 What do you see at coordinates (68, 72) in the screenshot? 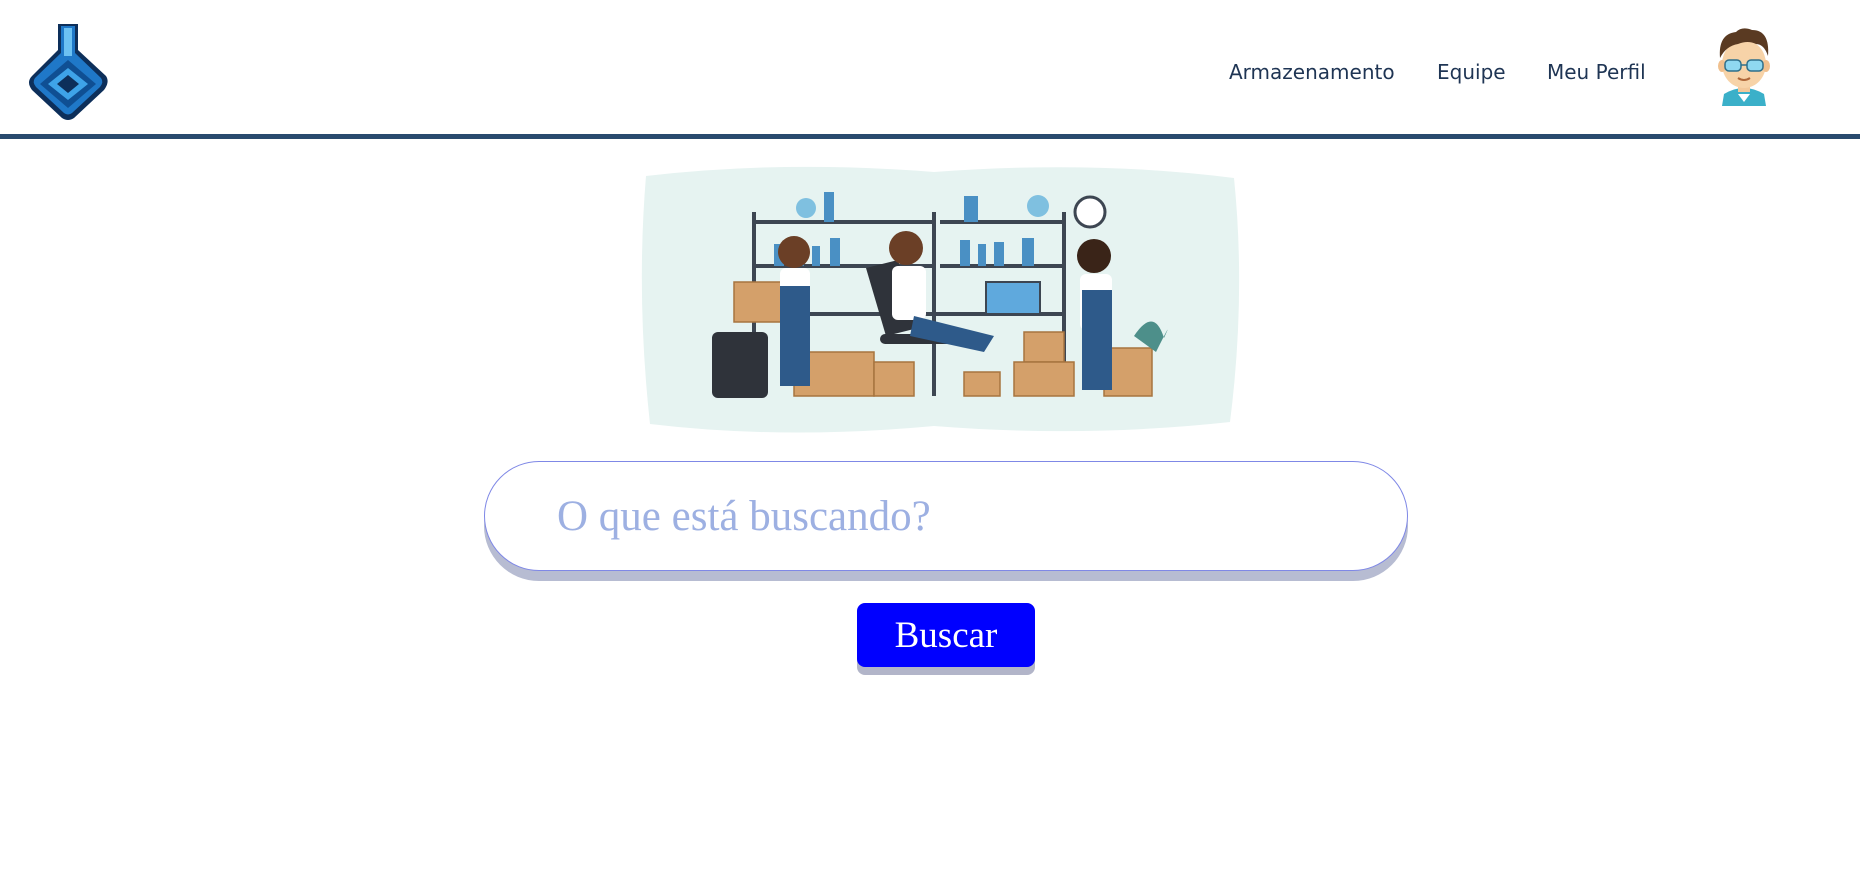
I see `lab-flask-logo-icon` at bounding box center [68, 72].